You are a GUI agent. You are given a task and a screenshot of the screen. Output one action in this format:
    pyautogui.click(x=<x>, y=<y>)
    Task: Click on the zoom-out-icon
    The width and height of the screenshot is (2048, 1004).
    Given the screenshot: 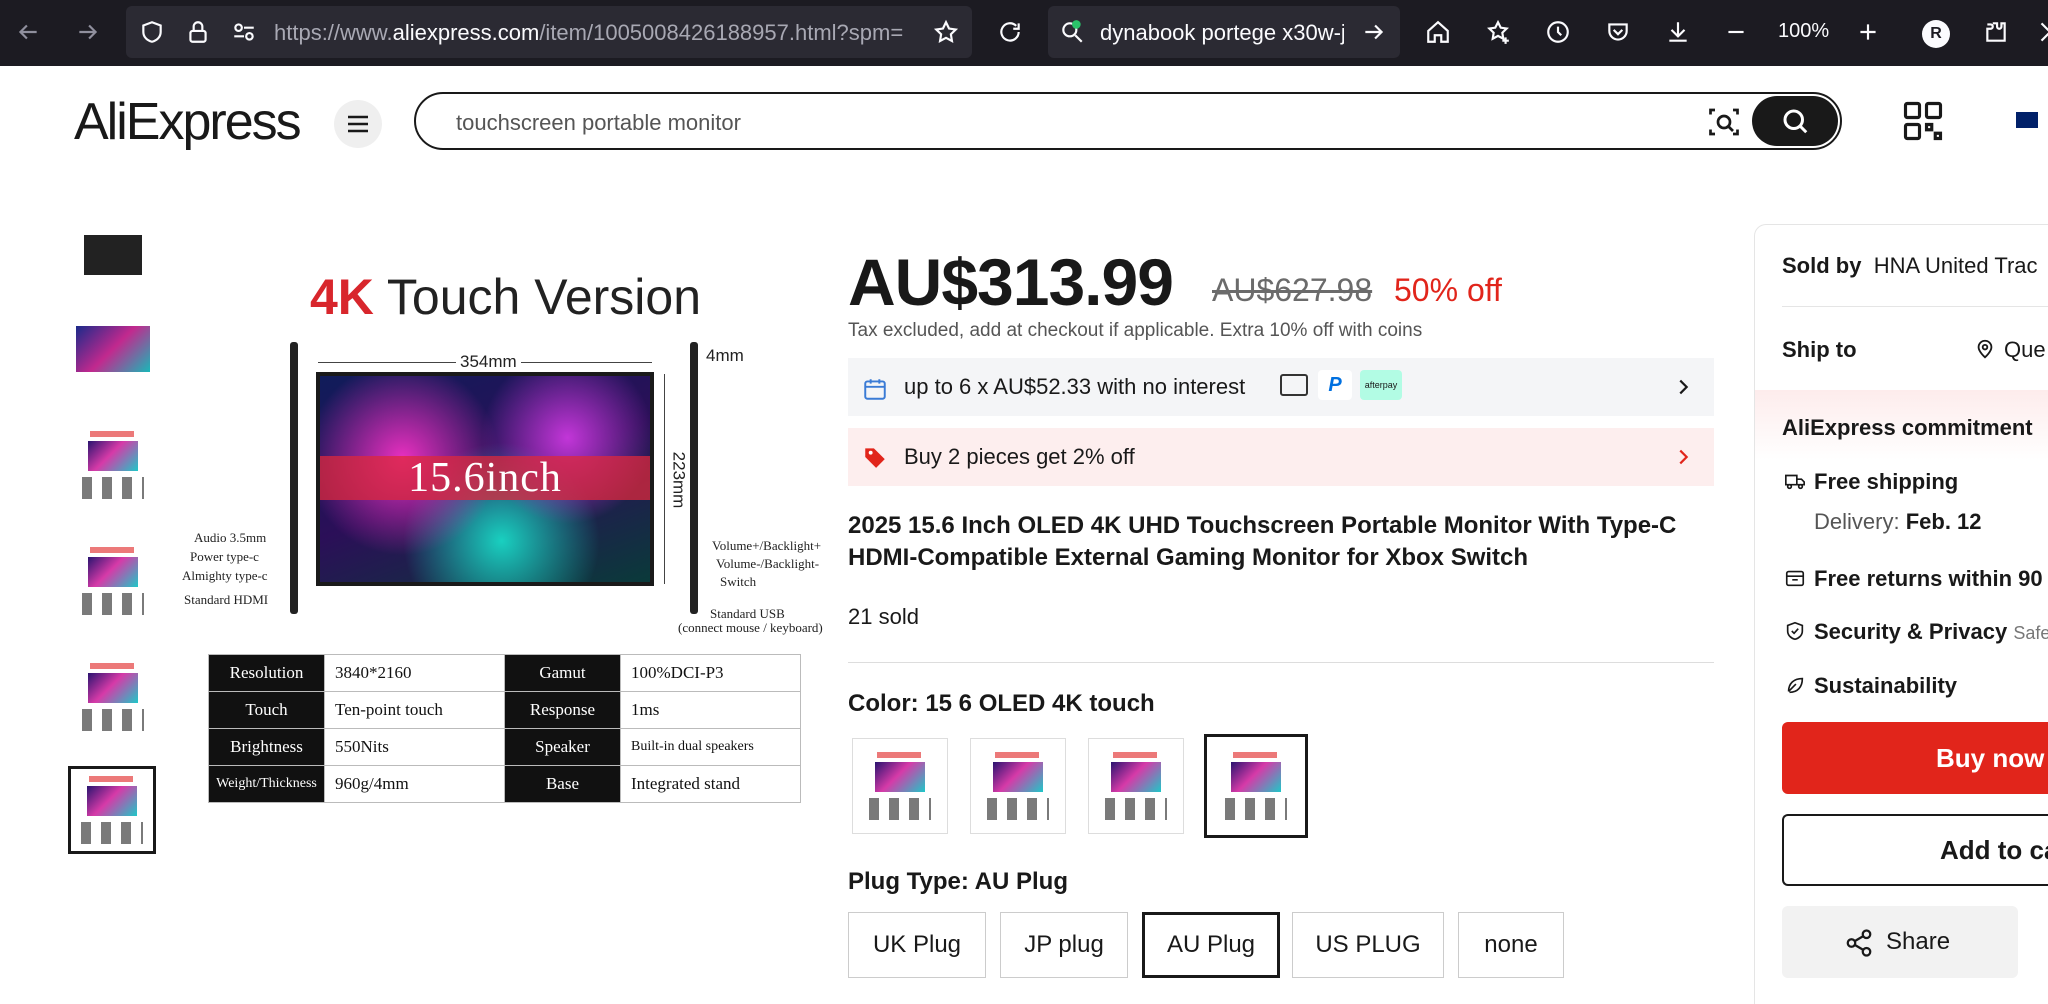 What is the action you would take?
    pyautogui.click(x=1736, y=32)
    